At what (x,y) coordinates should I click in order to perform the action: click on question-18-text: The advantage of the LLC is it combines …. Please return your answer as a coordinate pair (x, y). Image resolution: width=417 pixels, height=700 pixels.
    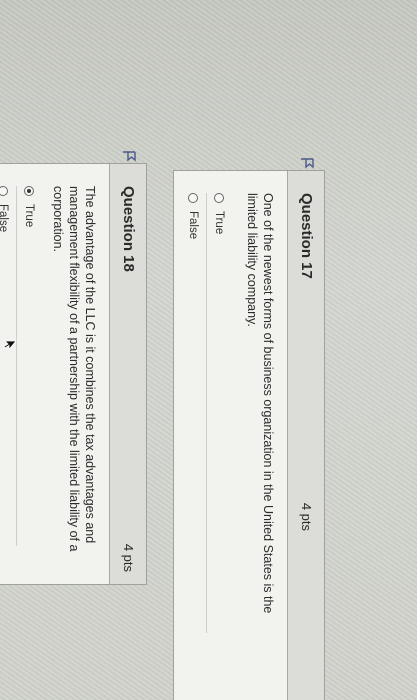
    Looking at the image, I should click on (74, 368).